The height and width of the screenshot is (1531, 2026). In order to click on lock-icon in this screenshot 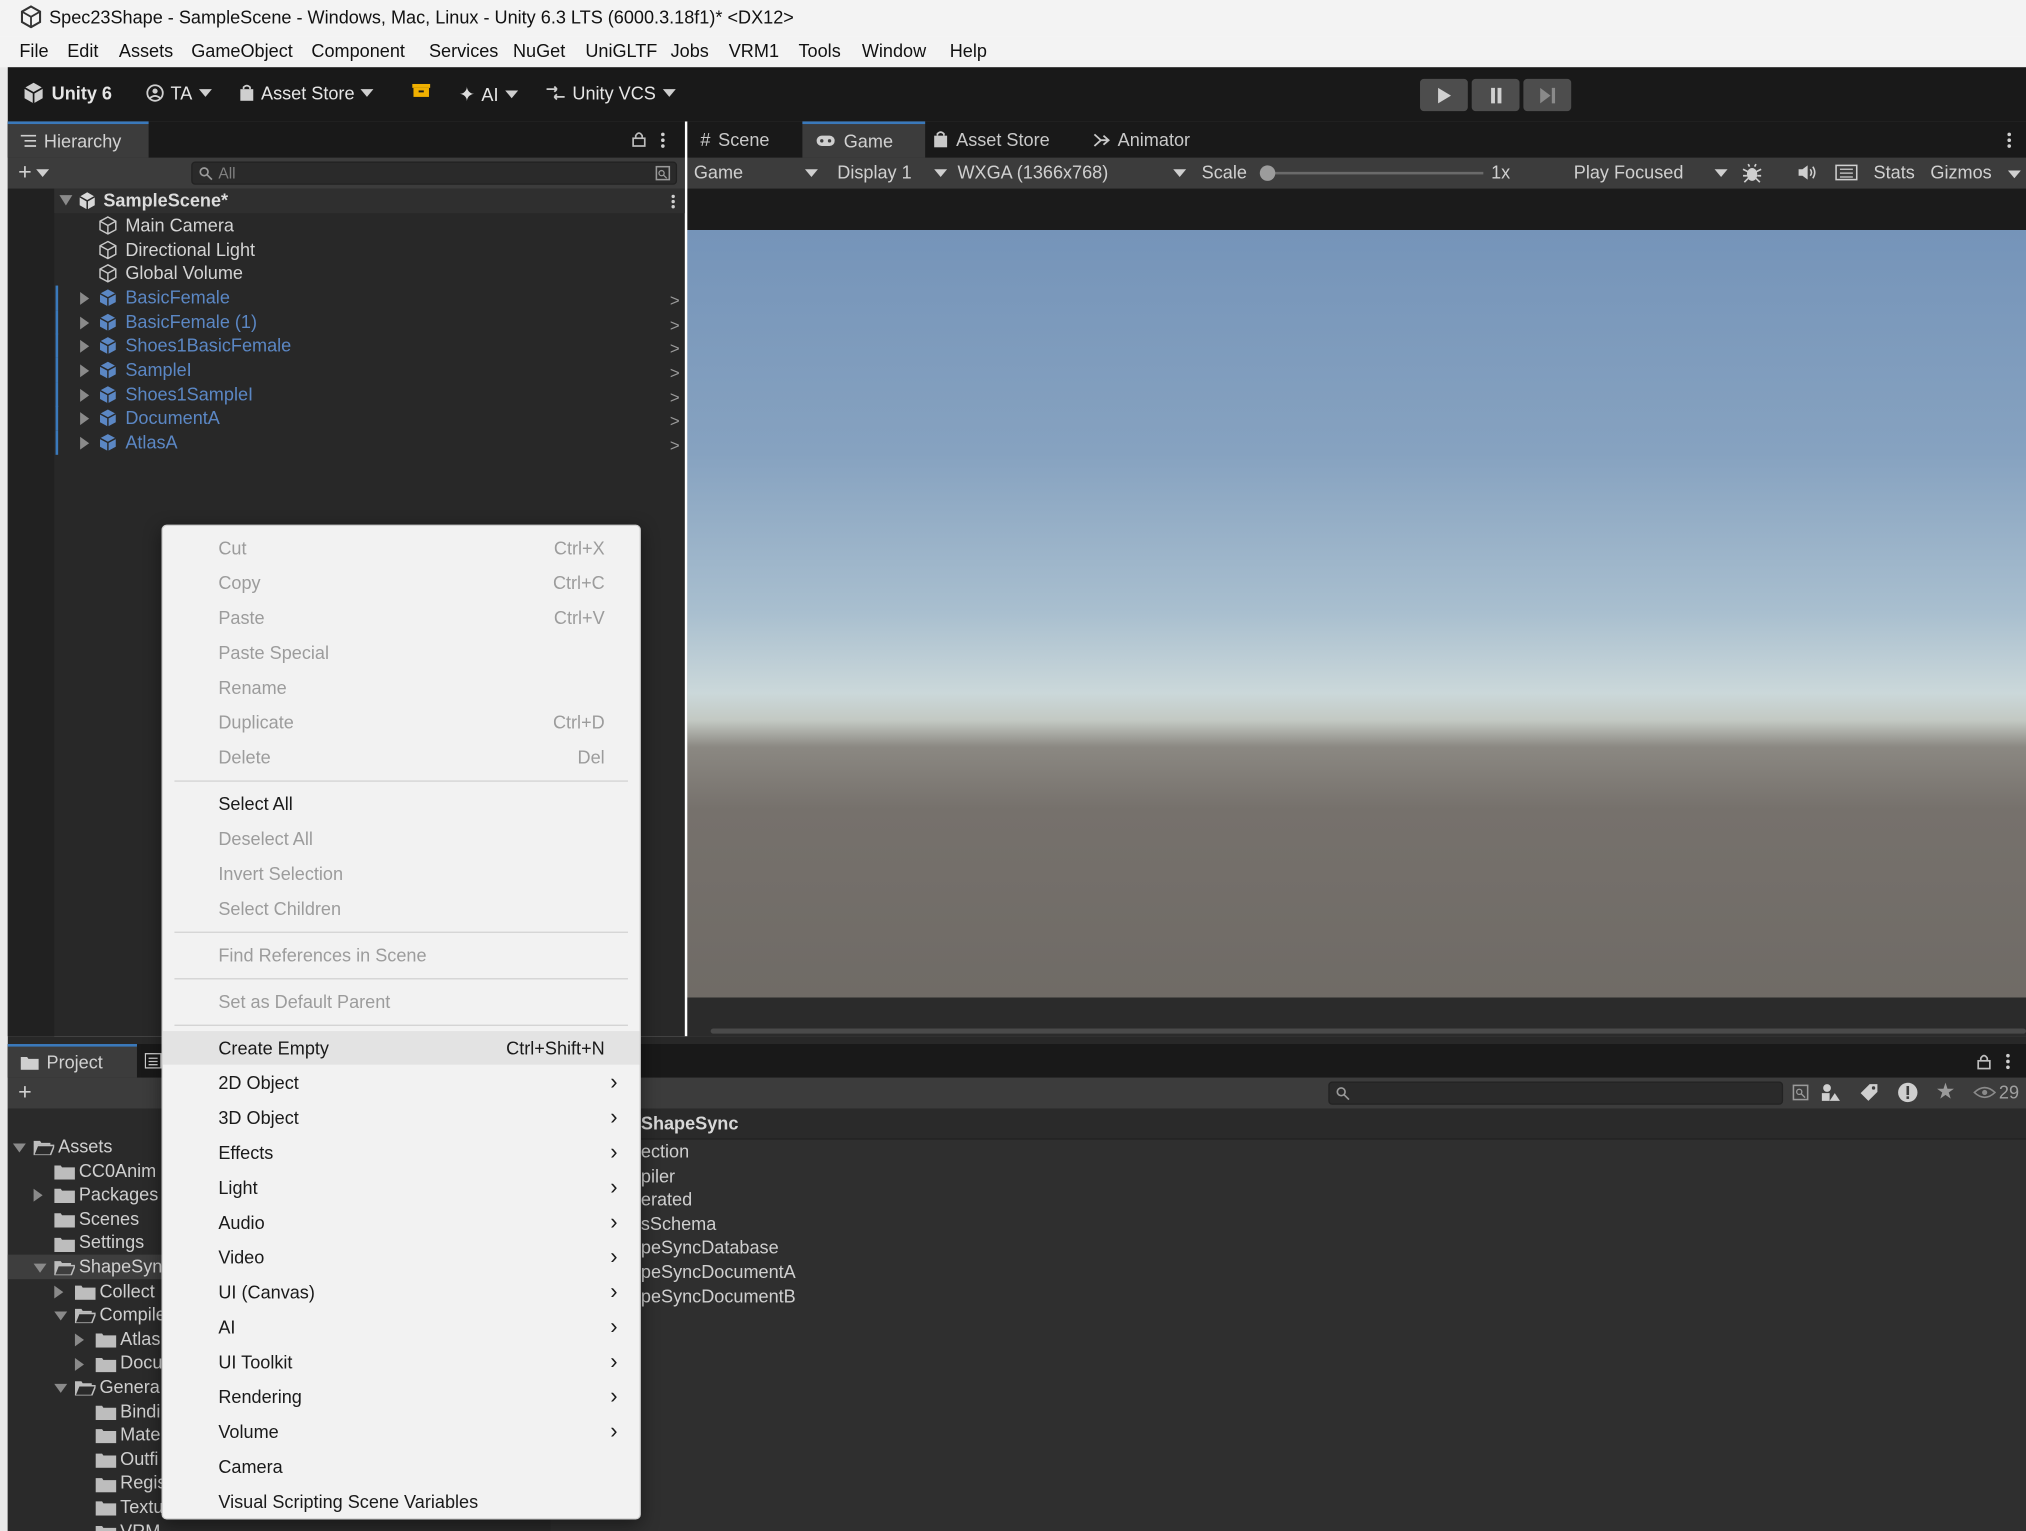, I will do `click(1984, 1061)`.